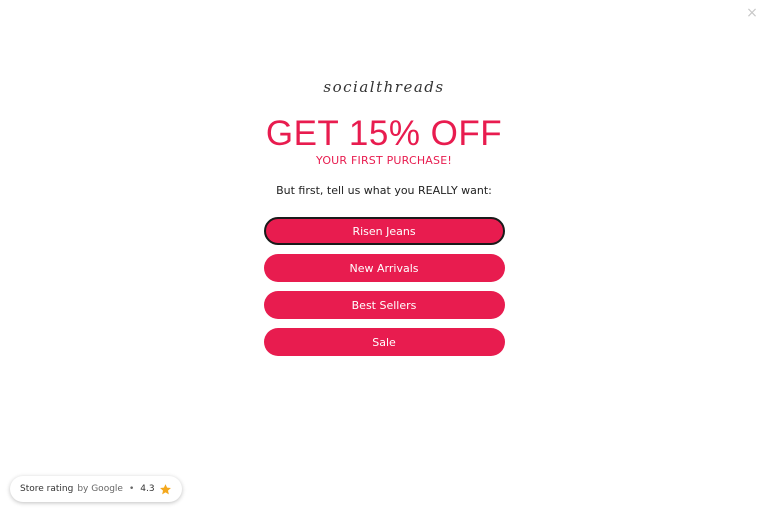  Describe the element at coordinates (384, 133) in the screenshot. I see `discount-headline: GET 15% OFF` at that location.